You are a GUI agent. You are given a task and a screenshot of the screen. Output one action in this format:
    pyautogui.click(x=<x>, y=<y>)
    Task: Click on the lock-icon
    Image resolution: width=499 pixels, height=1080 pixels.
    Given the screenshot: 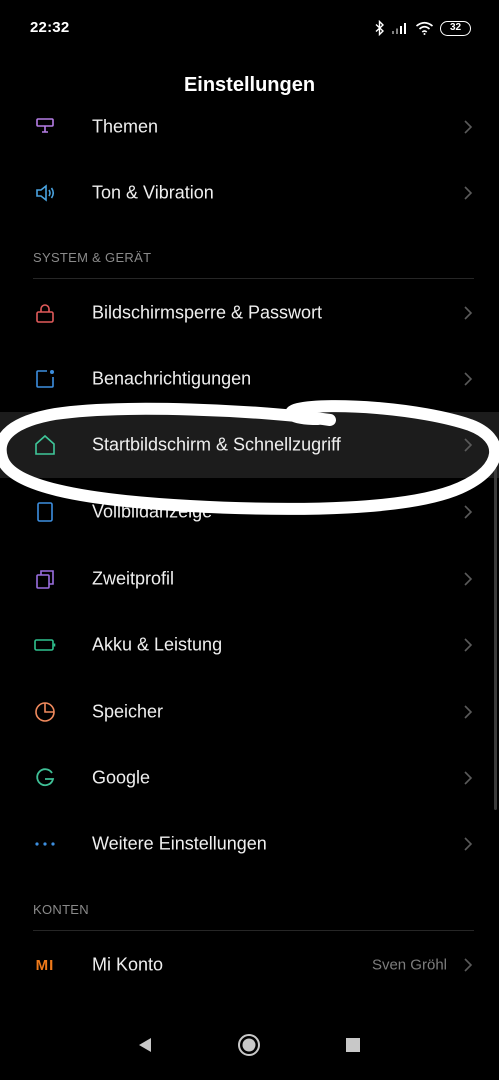 What is the action you would take?
    pyautogui.click(x=45, y=313)
    